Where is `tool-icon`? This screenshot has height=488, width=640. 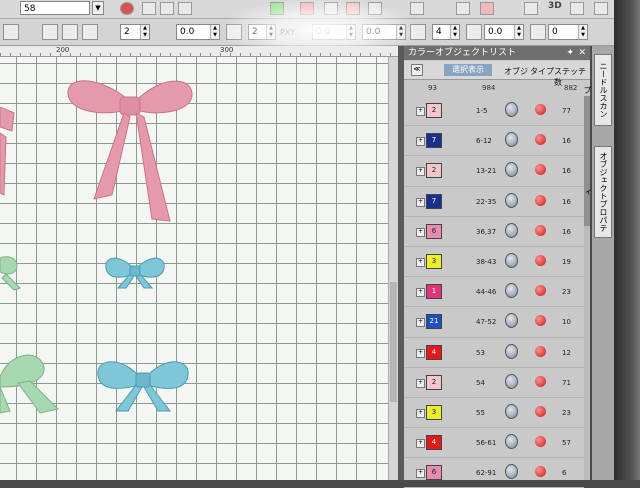
tool-icon is located at coordinates (185, 8).